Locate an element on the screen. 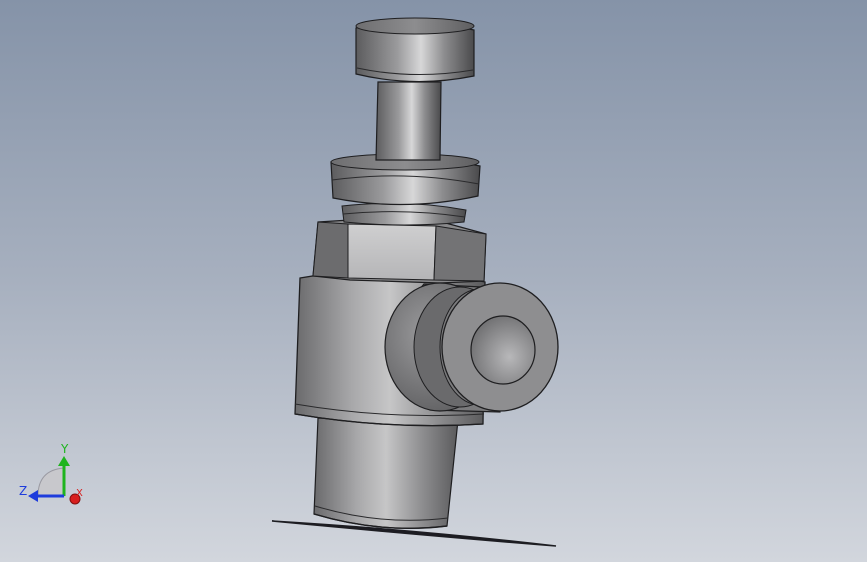 This screenshot has height=562, width=867. thread-ring is located at coordinates (404, 214).